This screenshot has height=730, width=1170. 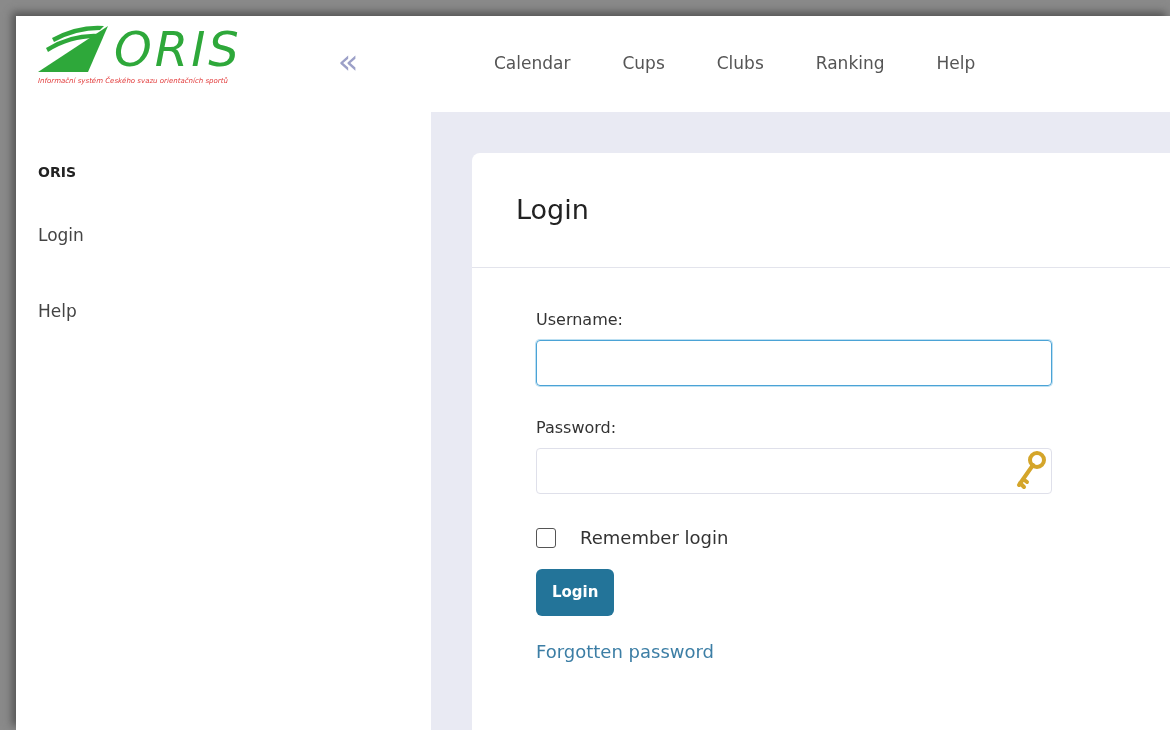 I want to click on field-label: Username:, so click(x=580, y=320).